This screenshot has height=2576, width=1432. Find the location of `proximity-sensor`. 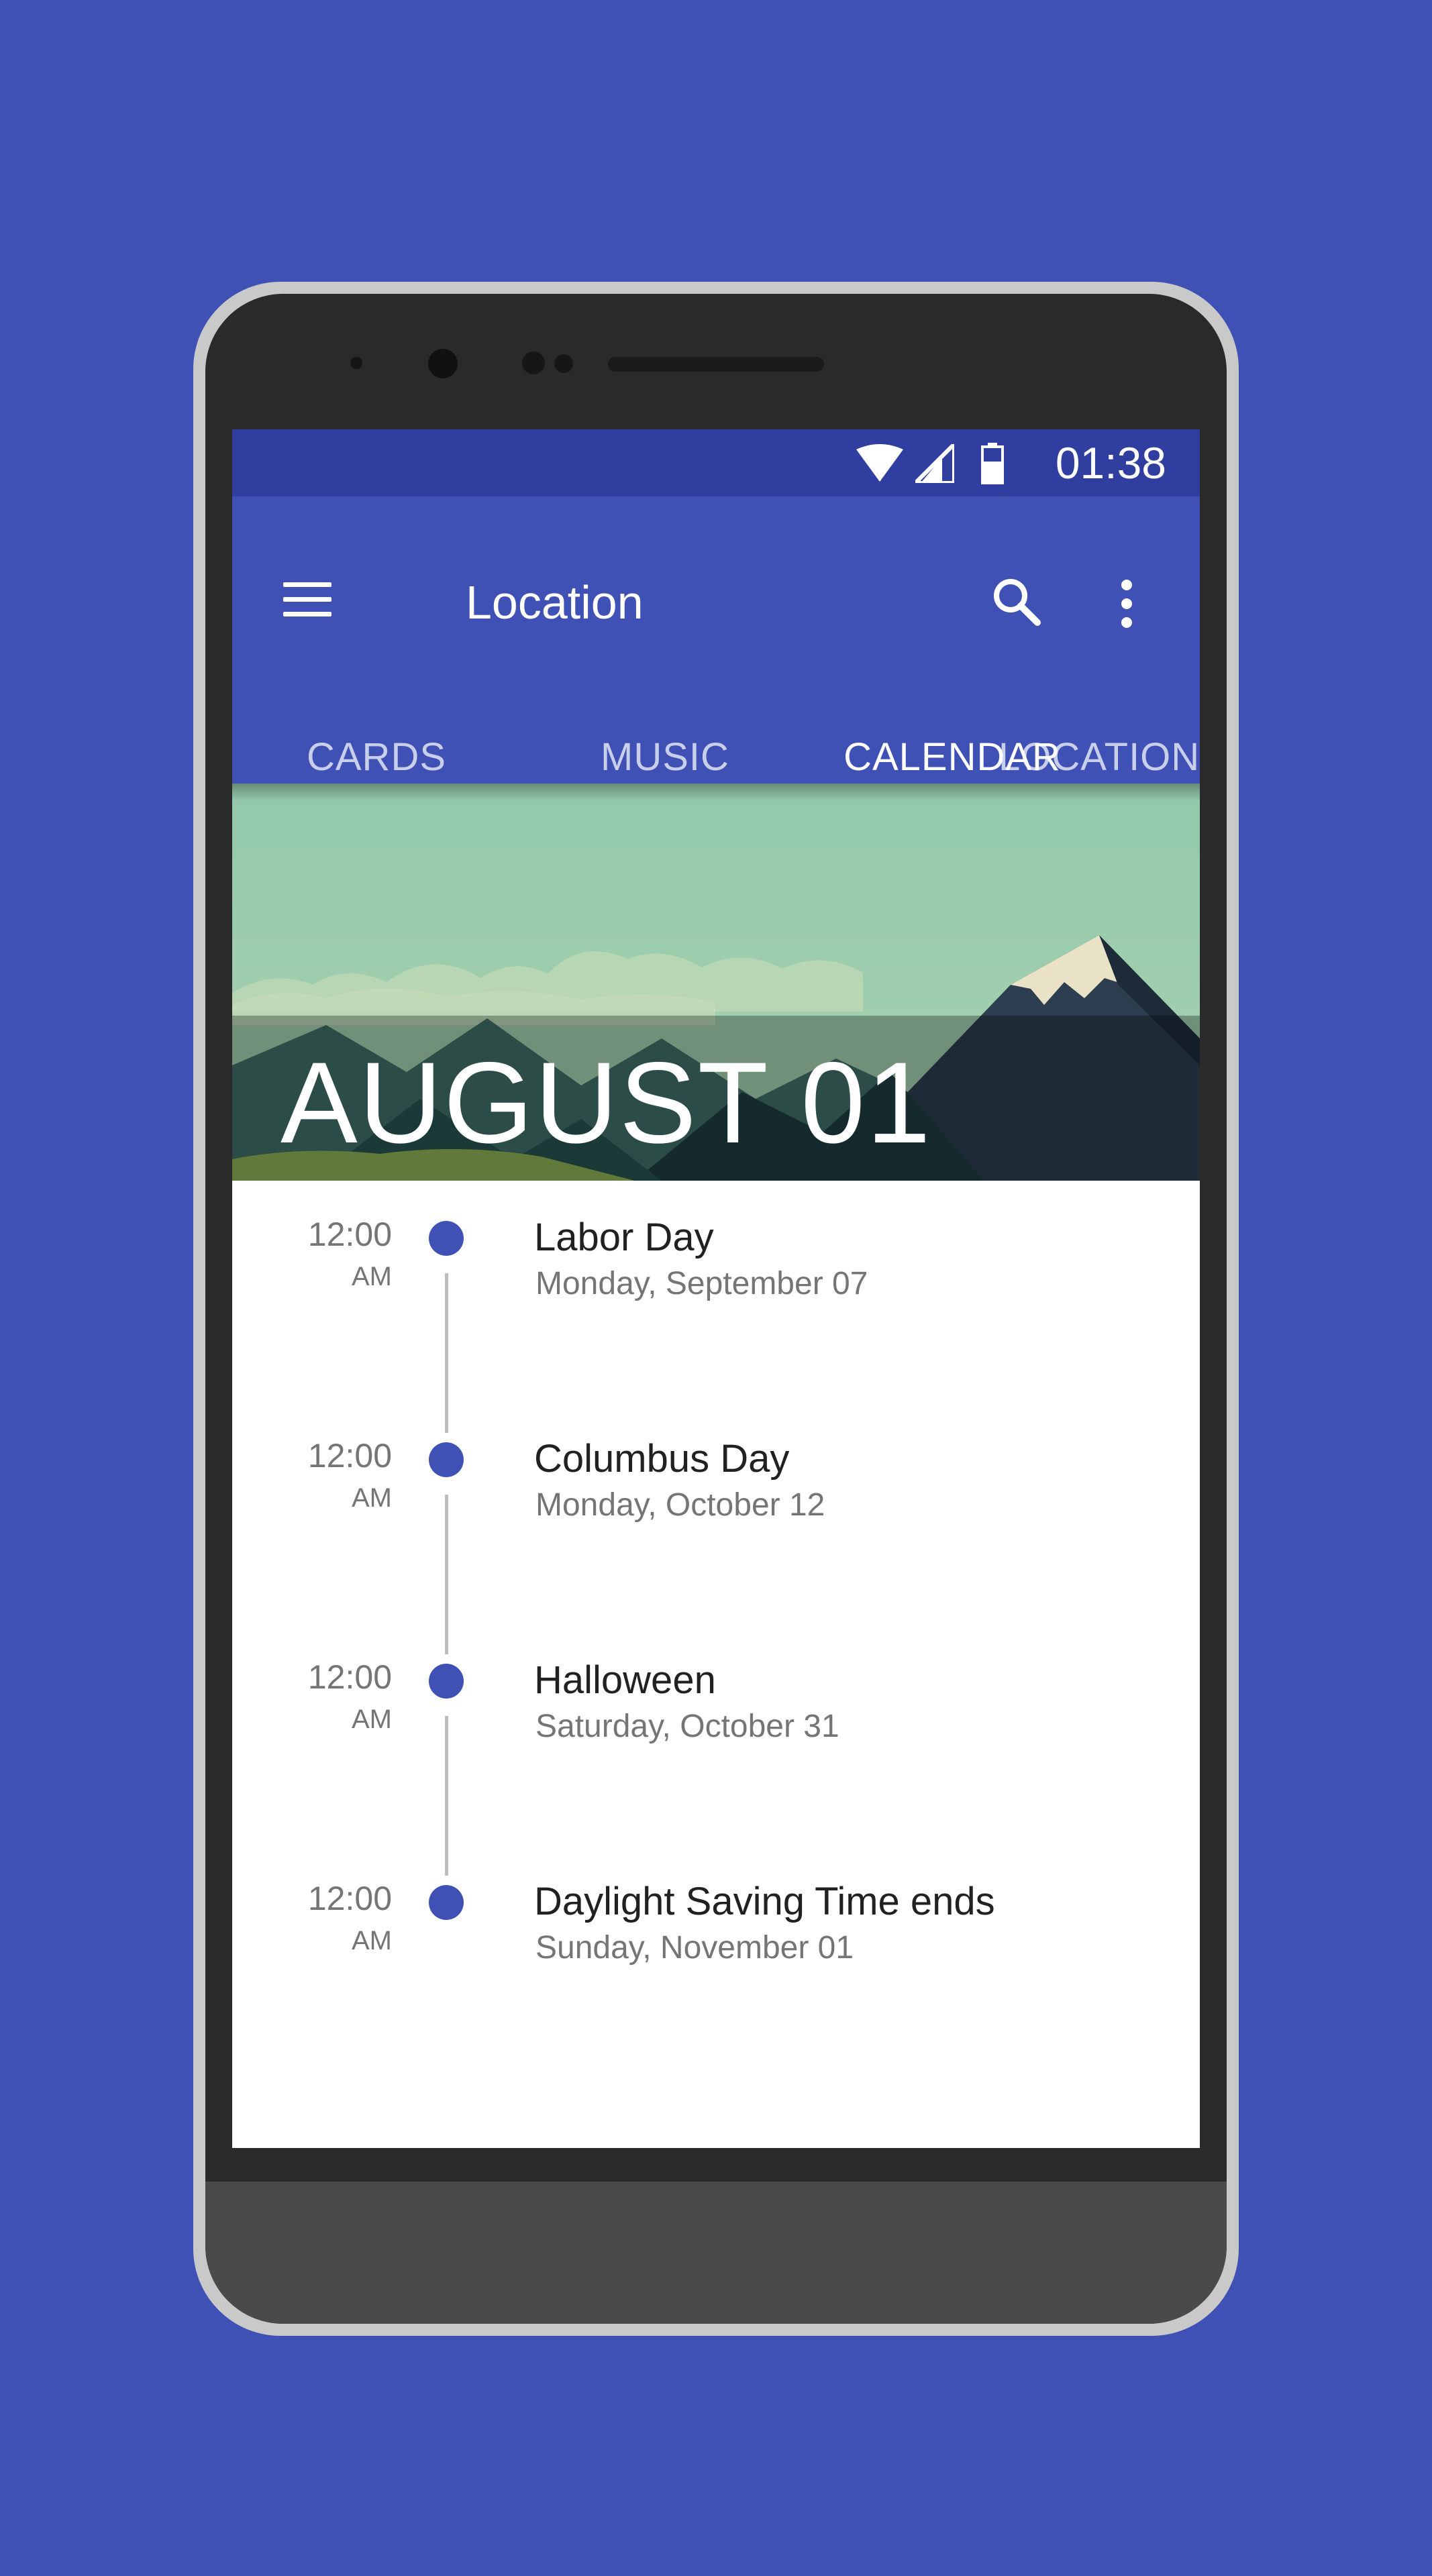

proximity-sensor is located at coordinates (356, 363).